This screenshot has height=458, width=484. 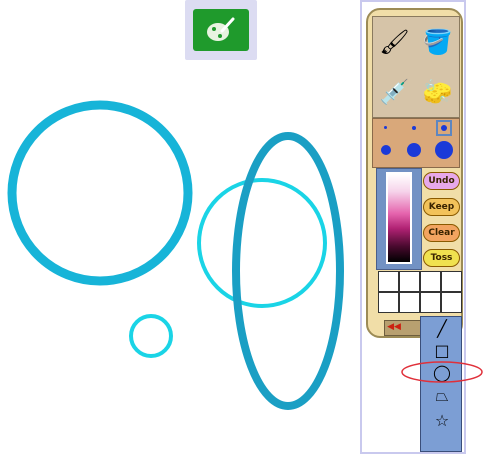 I want to click on palette-brush-glyph-icon, so click(x=221, y=29).